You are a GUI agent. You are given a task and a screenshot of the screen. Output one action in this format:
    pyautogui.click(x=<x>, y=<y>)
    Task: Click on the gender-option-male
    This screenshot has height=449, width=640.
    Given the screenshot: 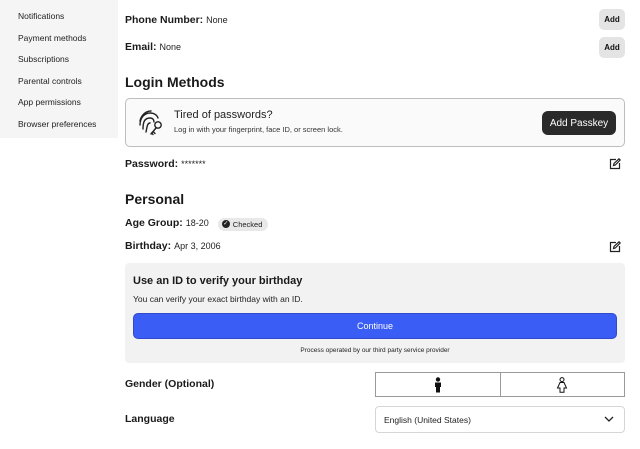 What is the action you would take?
    pyautogui.click(x=438, y=384)
    